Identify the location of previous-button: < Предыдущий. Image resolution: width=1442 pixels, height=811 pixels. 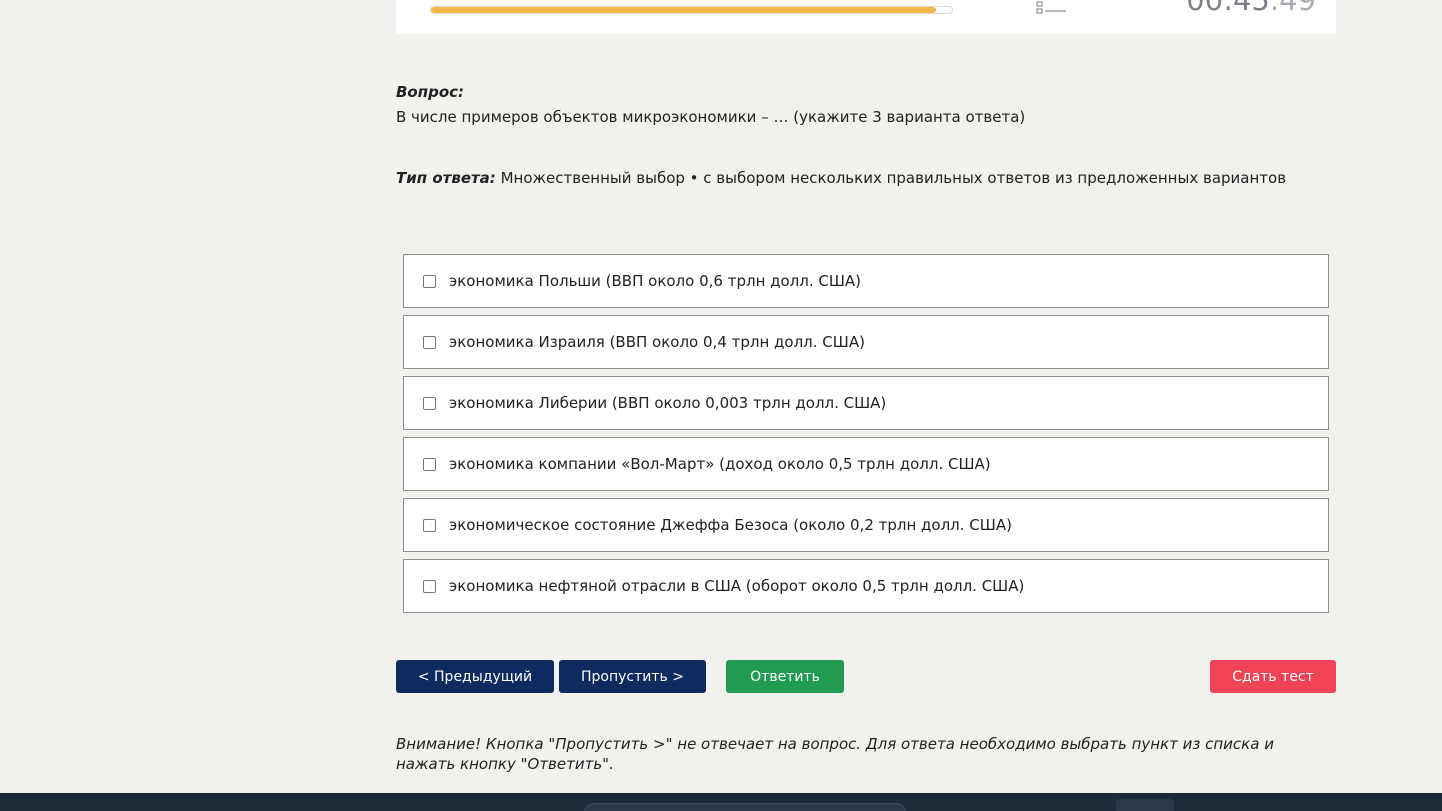
(475, 676).